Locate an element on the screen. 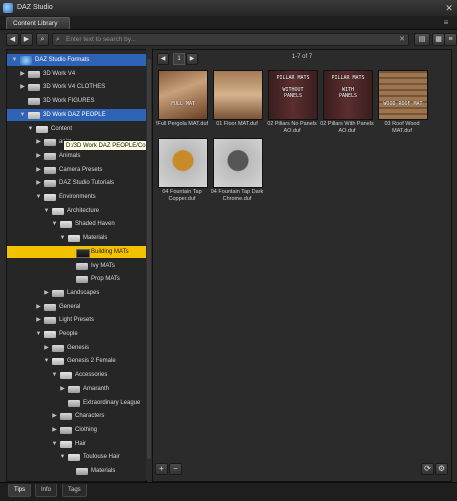  tree-item: ▶ Amaranth is located at coordinates (76, 389).